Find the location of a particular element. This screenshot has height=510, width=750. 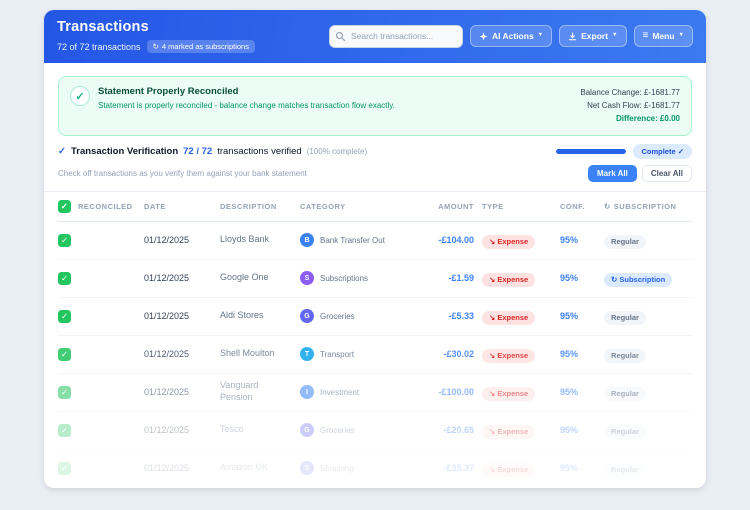

header-actions: AI Actions ▼ Export ▼ ≡ Menu ▼ is located at coordinates (510, 36).